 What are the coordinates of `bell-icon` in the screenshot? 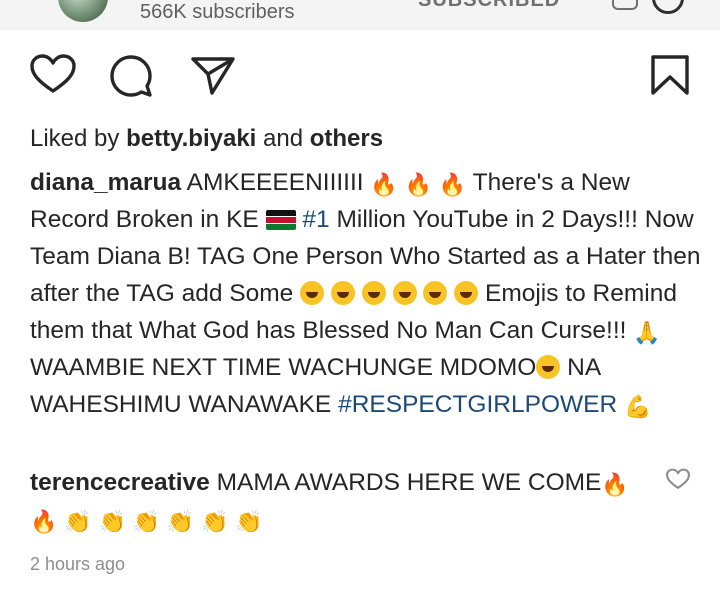 It's located at (625, 5).